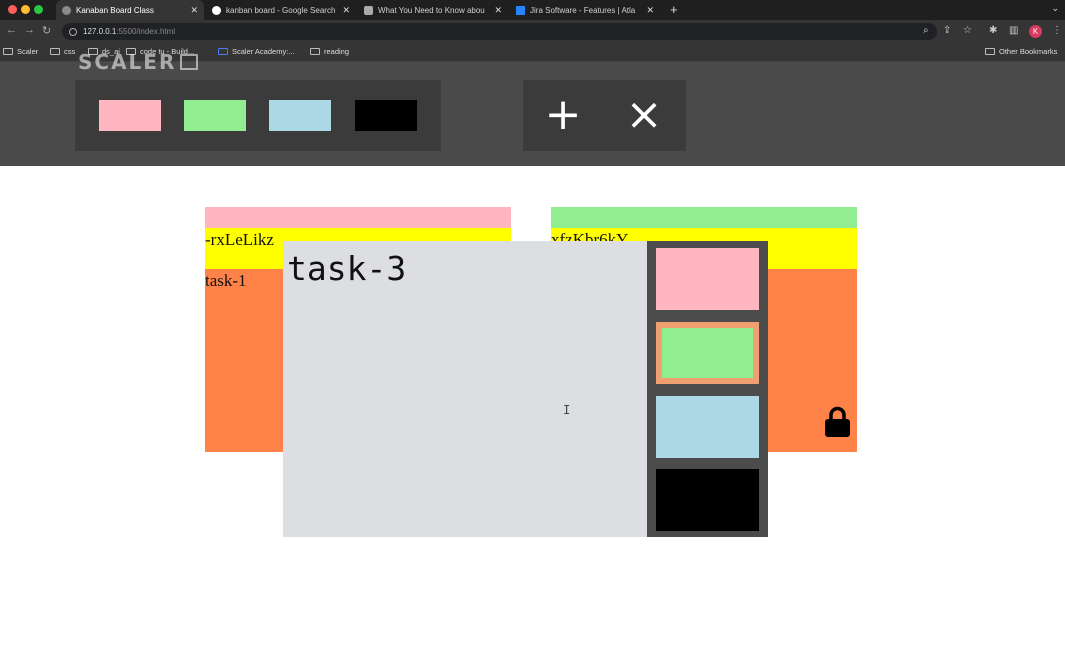  Describe the element at coordinates (100, 31) in the screenshot. I see `url-host: 127.0.0.1` at that location.